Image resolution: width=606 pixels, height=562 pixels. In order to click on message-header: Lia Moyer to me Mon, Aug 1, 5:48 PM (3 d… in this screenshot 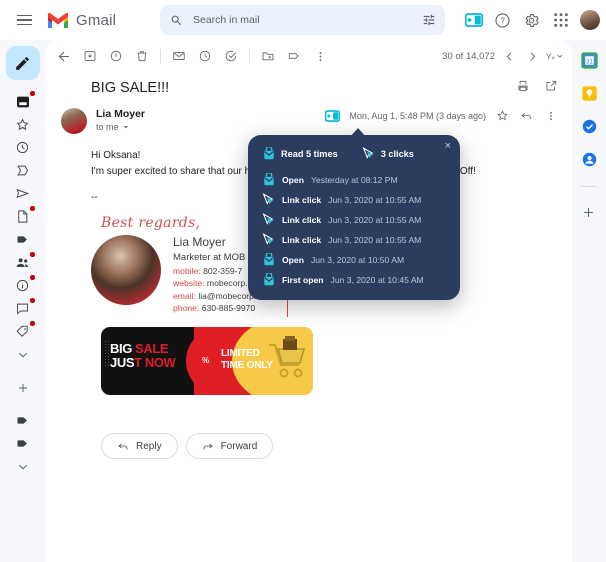, I will do `click(308, 116)`.